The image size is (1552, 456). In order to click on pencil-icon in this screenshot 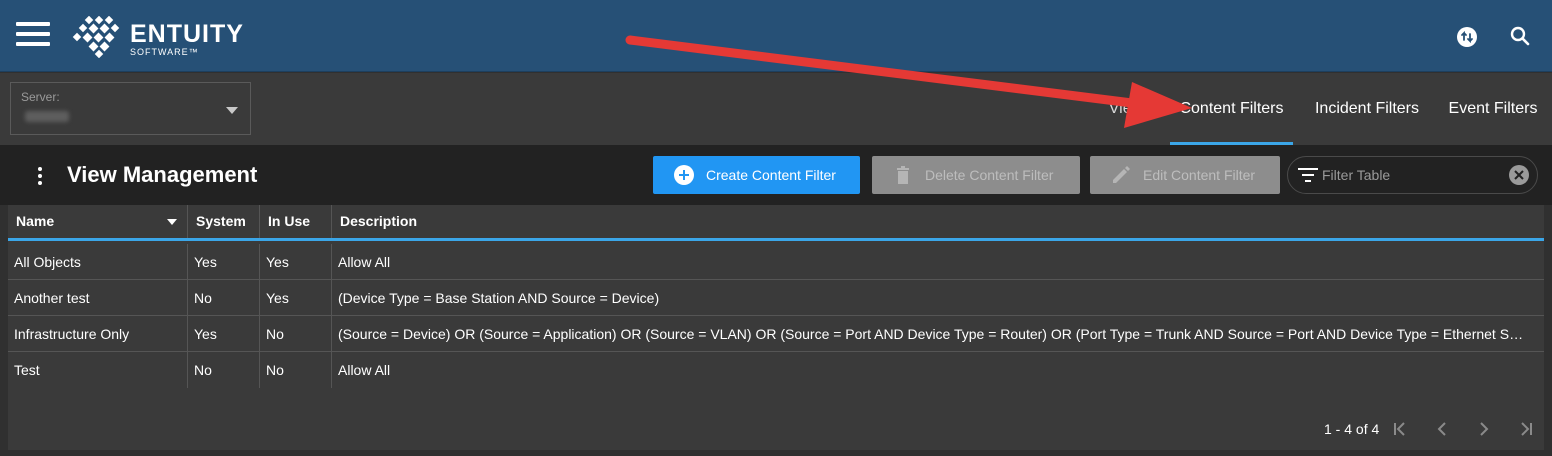, I will do `click(1121, 174)`.